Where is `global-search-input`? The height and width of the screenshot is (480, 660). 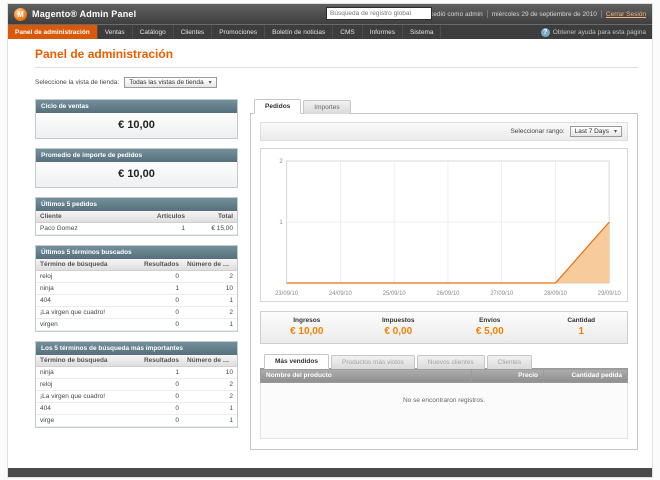 global-search-input is located at coordinates (379, 13).